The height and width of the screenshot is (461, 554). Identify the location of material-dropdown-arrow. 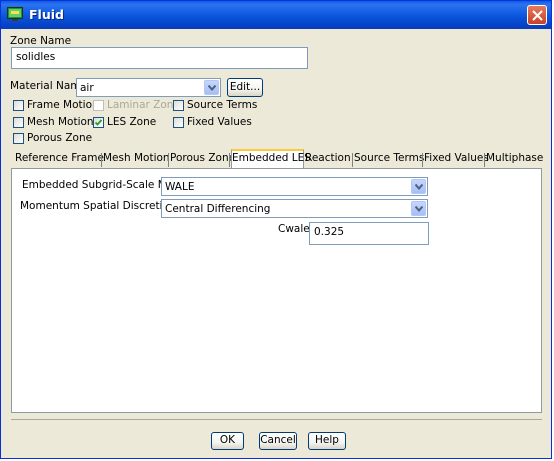
(211, 87).